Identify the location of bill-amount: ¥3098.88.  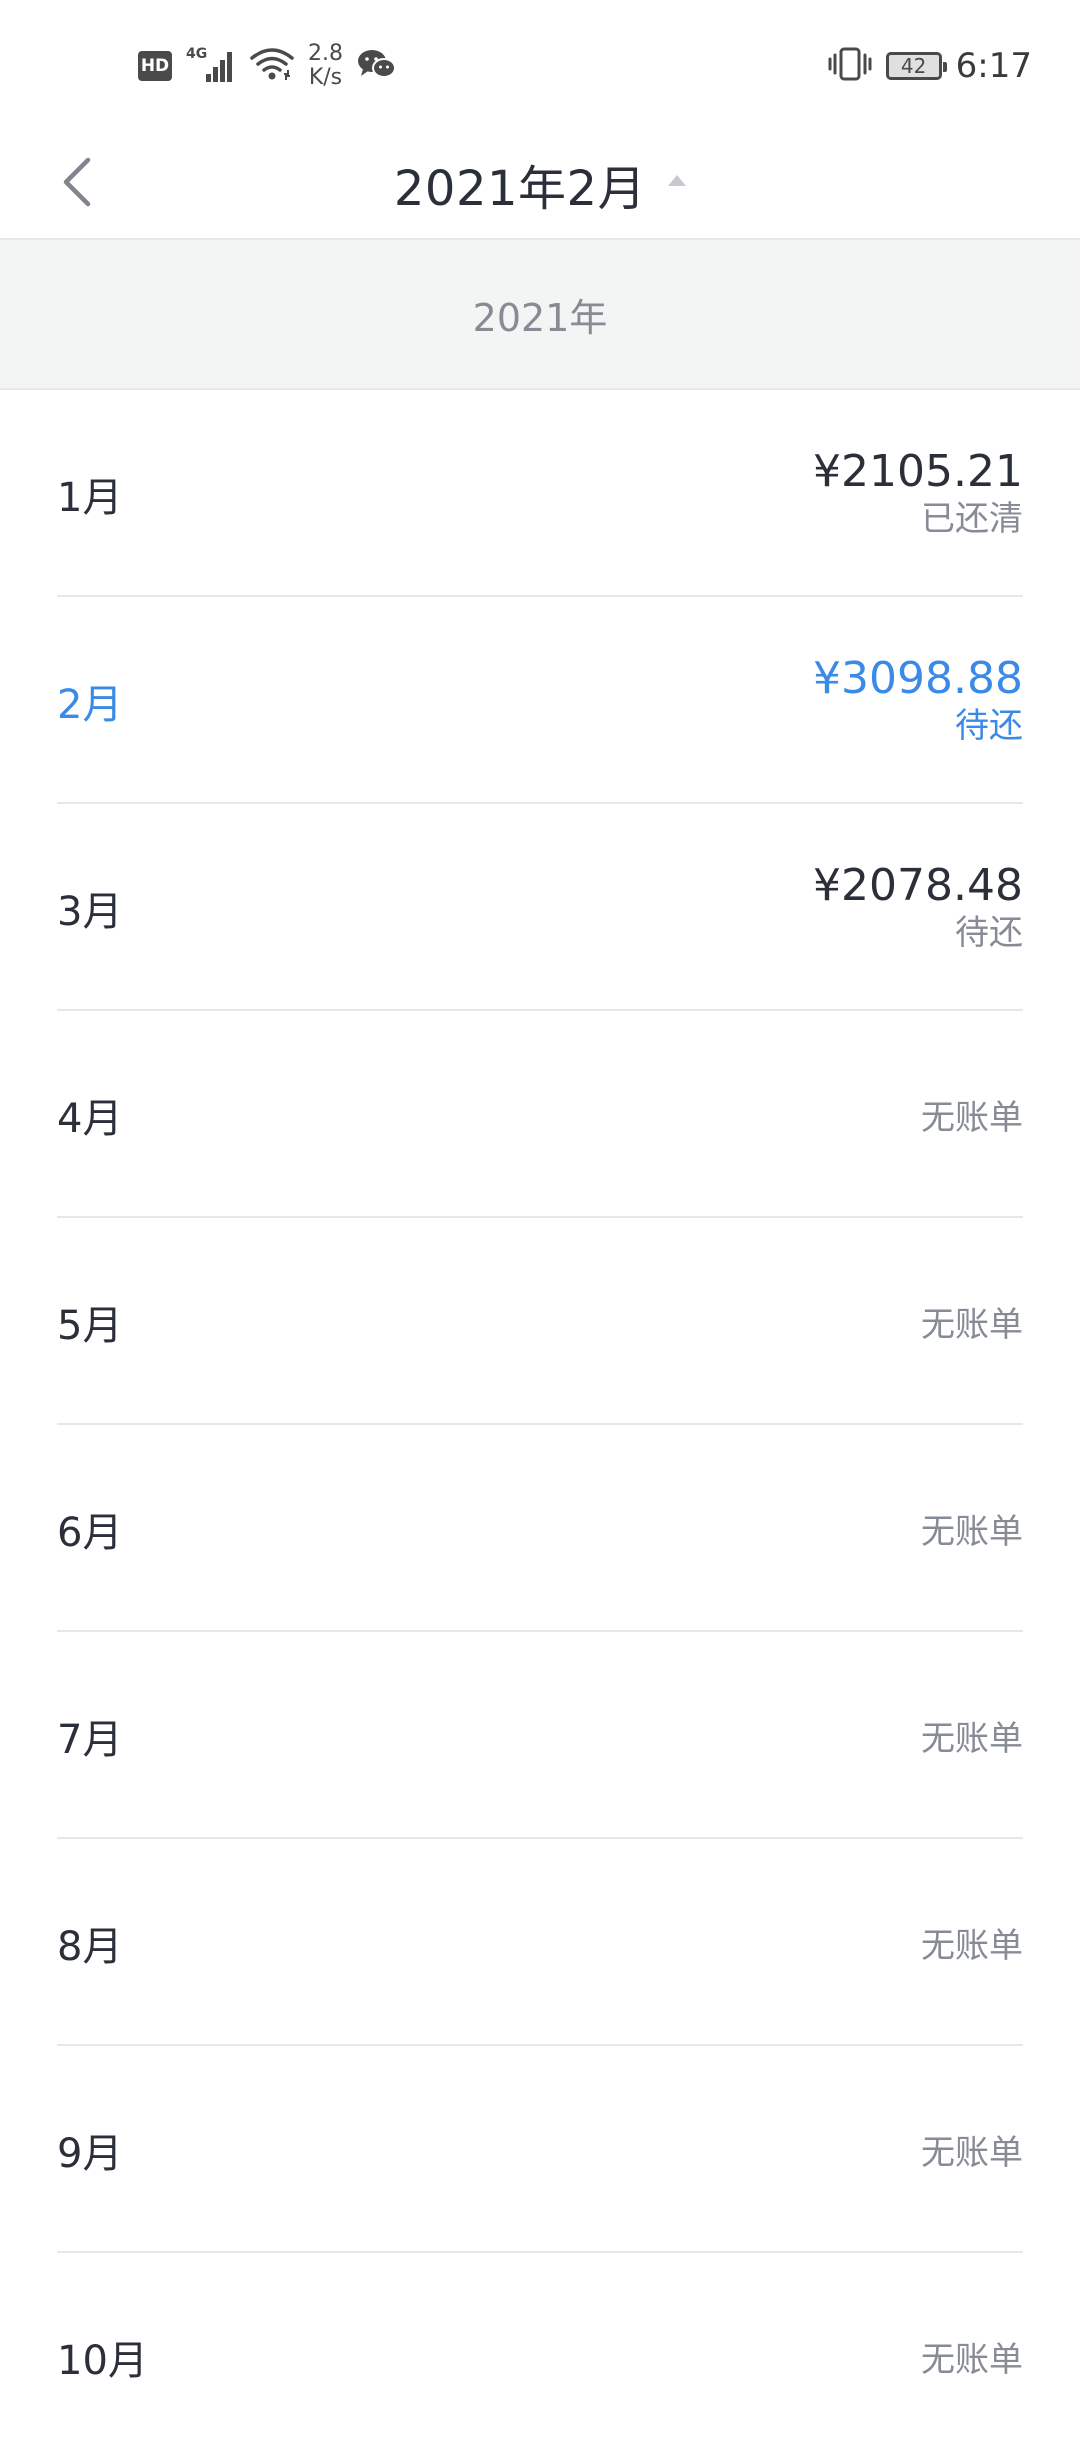
(918, 678).